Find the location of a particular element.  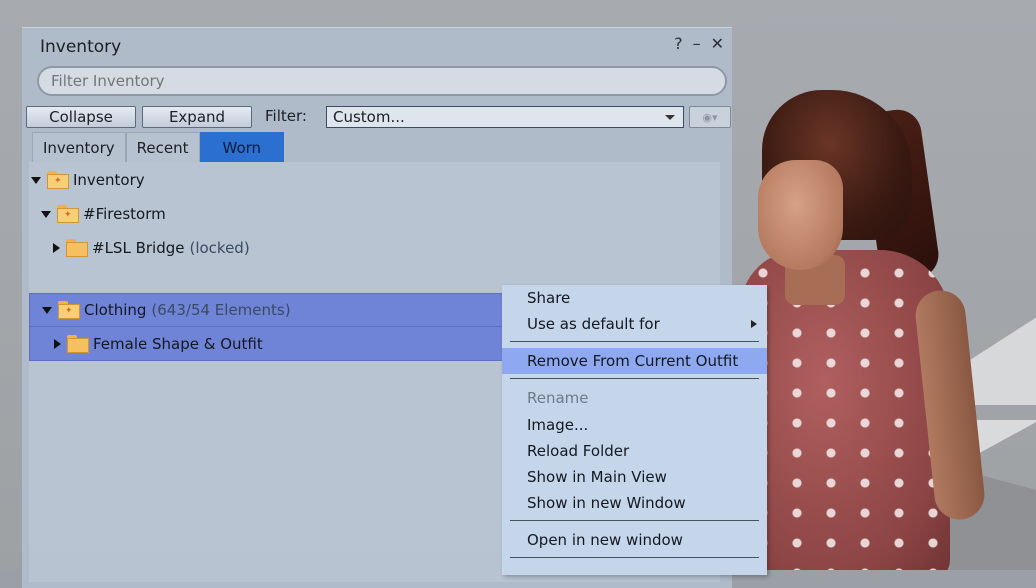

tree-node-lsl-bridge: #LSL Bridge (locked) is located at coordinates (374, 248).